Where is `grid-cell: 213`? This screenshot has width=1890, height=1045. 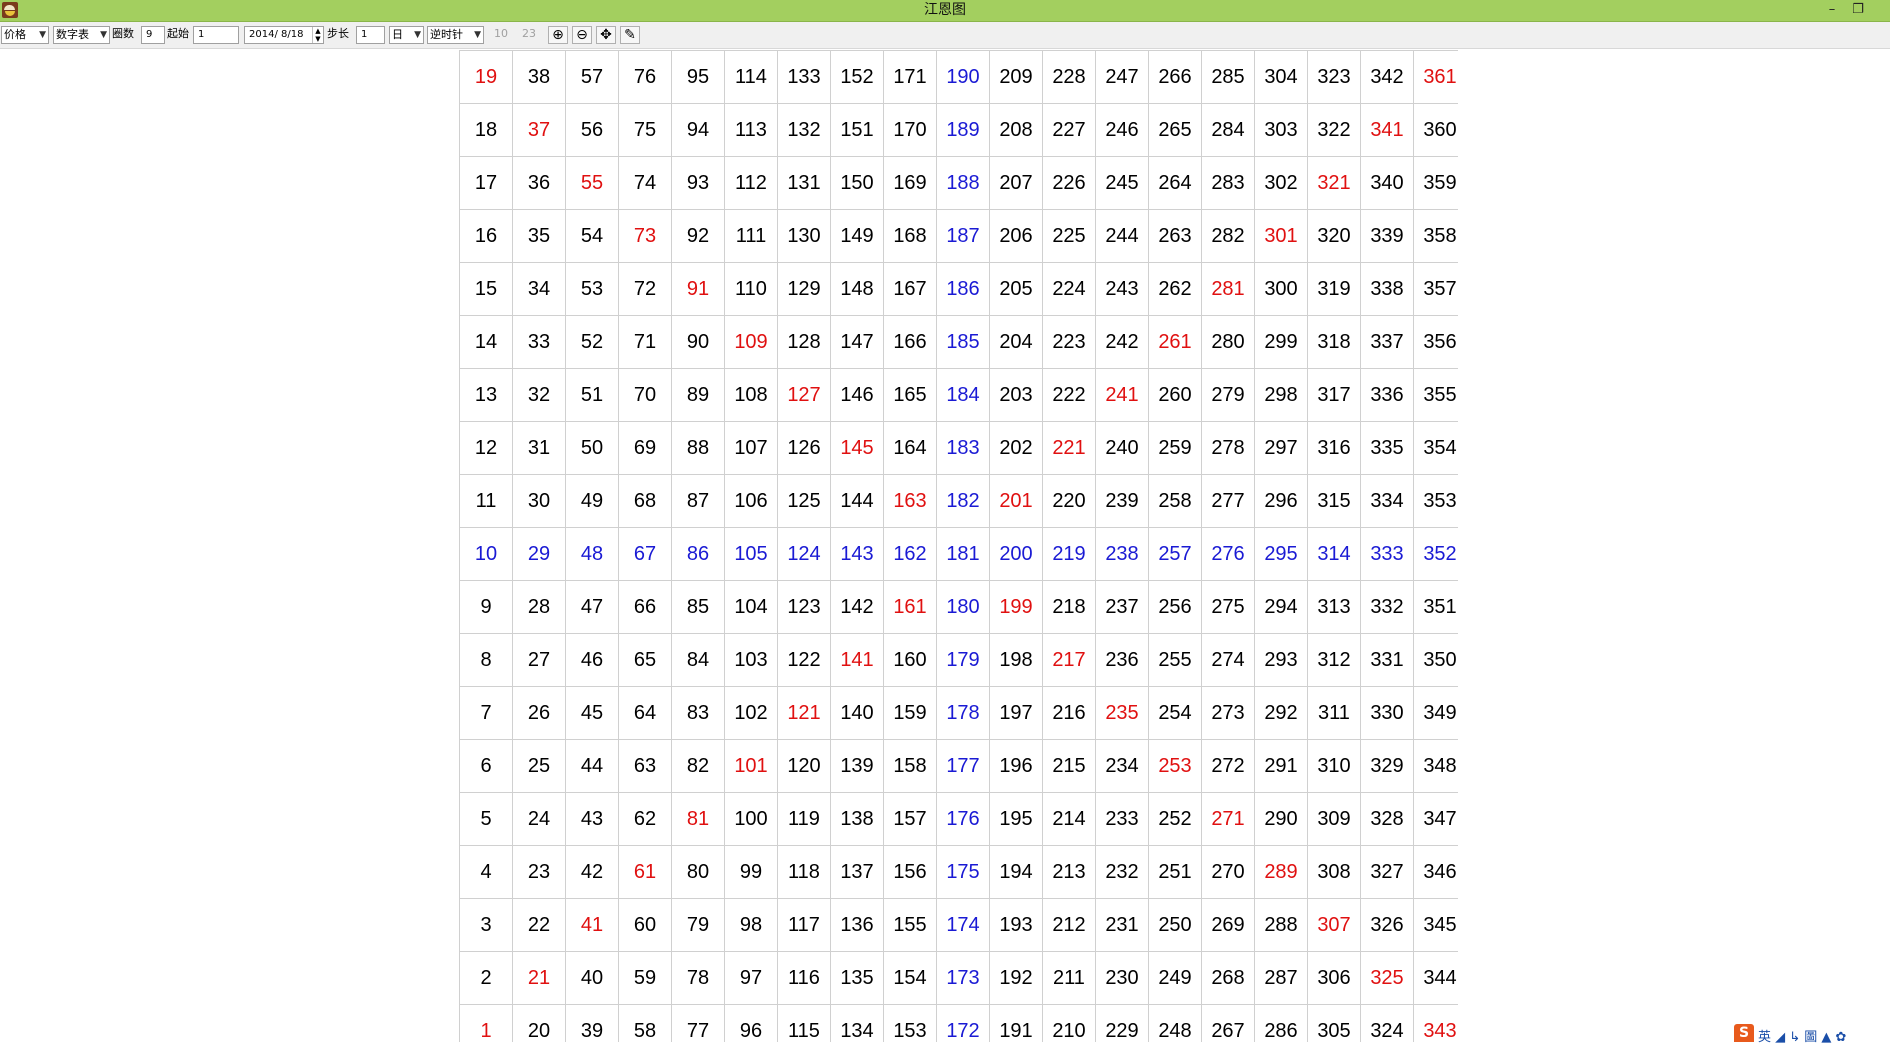 grid-cell: 213 is located at coordinates (1069, 872).